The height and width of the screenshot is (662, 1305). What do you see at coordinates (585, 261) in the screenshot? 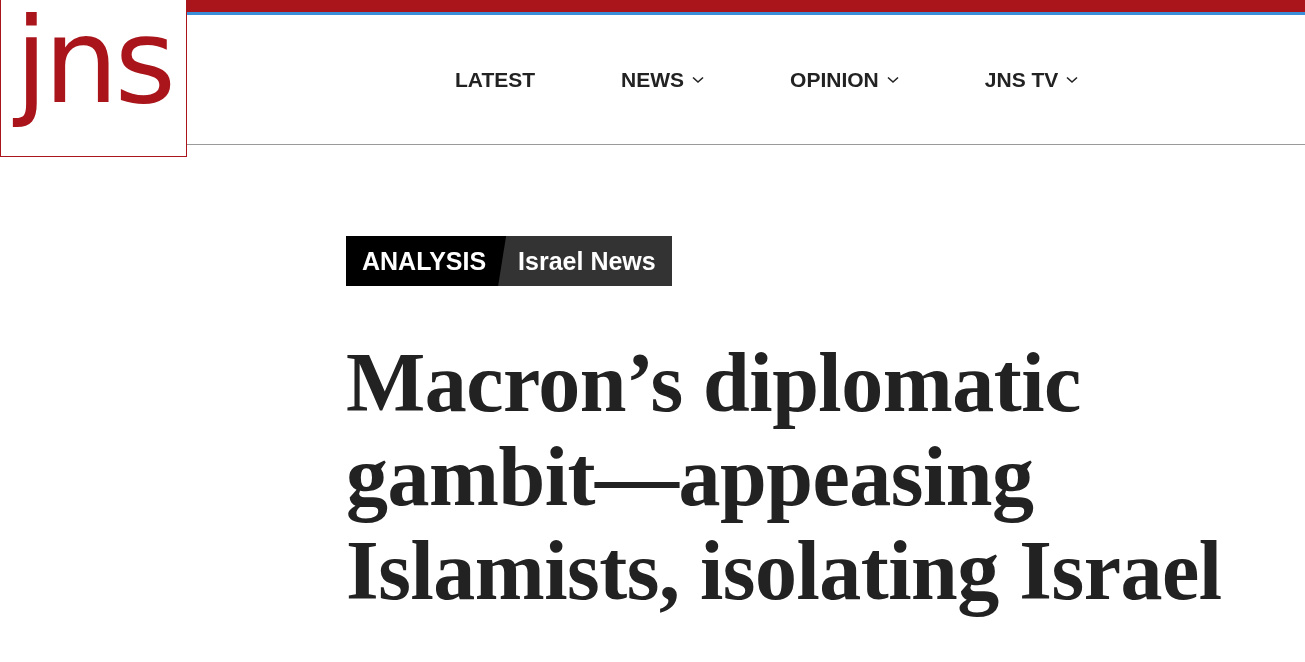
I see `category-tag: Israel News` at bounding box center [585, 261].